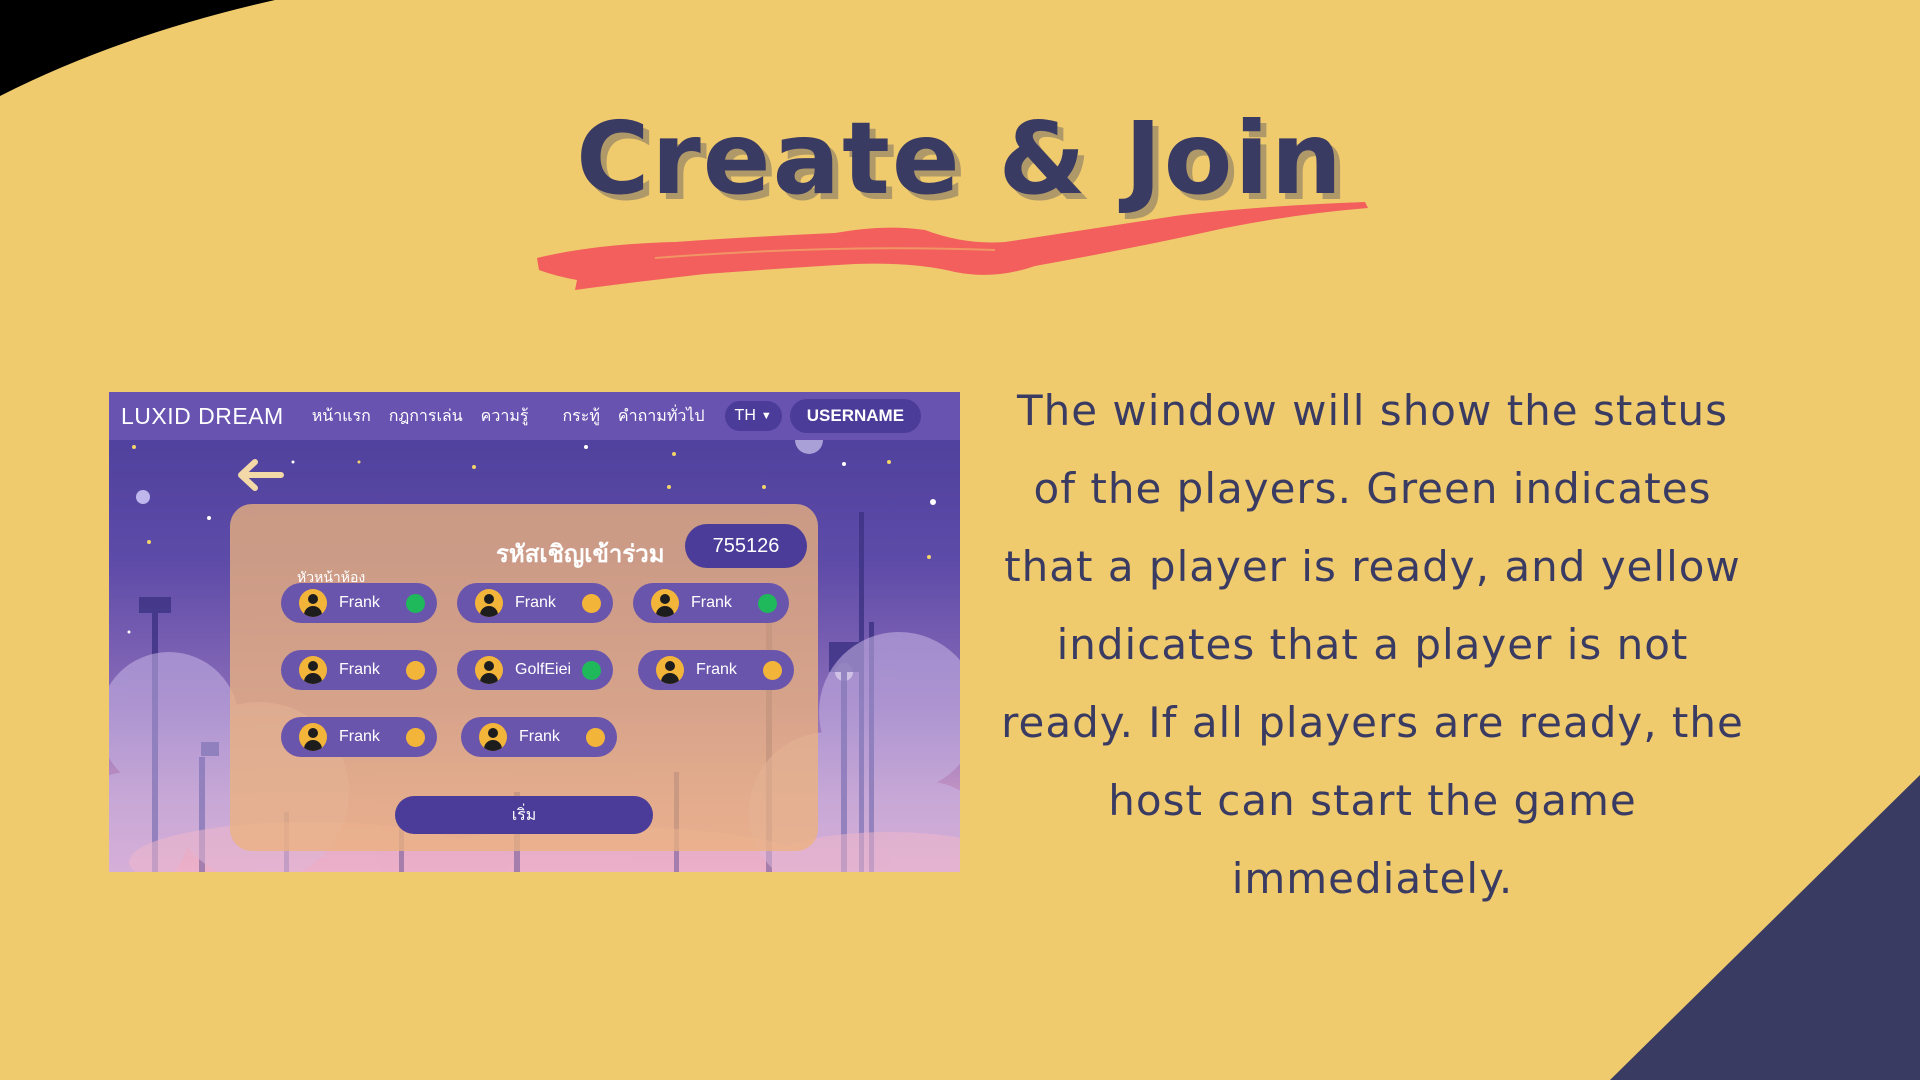  What do you see at coordinates (661, 416) in the screenshot?
I see `nav-link-faq: คำถามทั่วไป` at bounding box center [661, 416].